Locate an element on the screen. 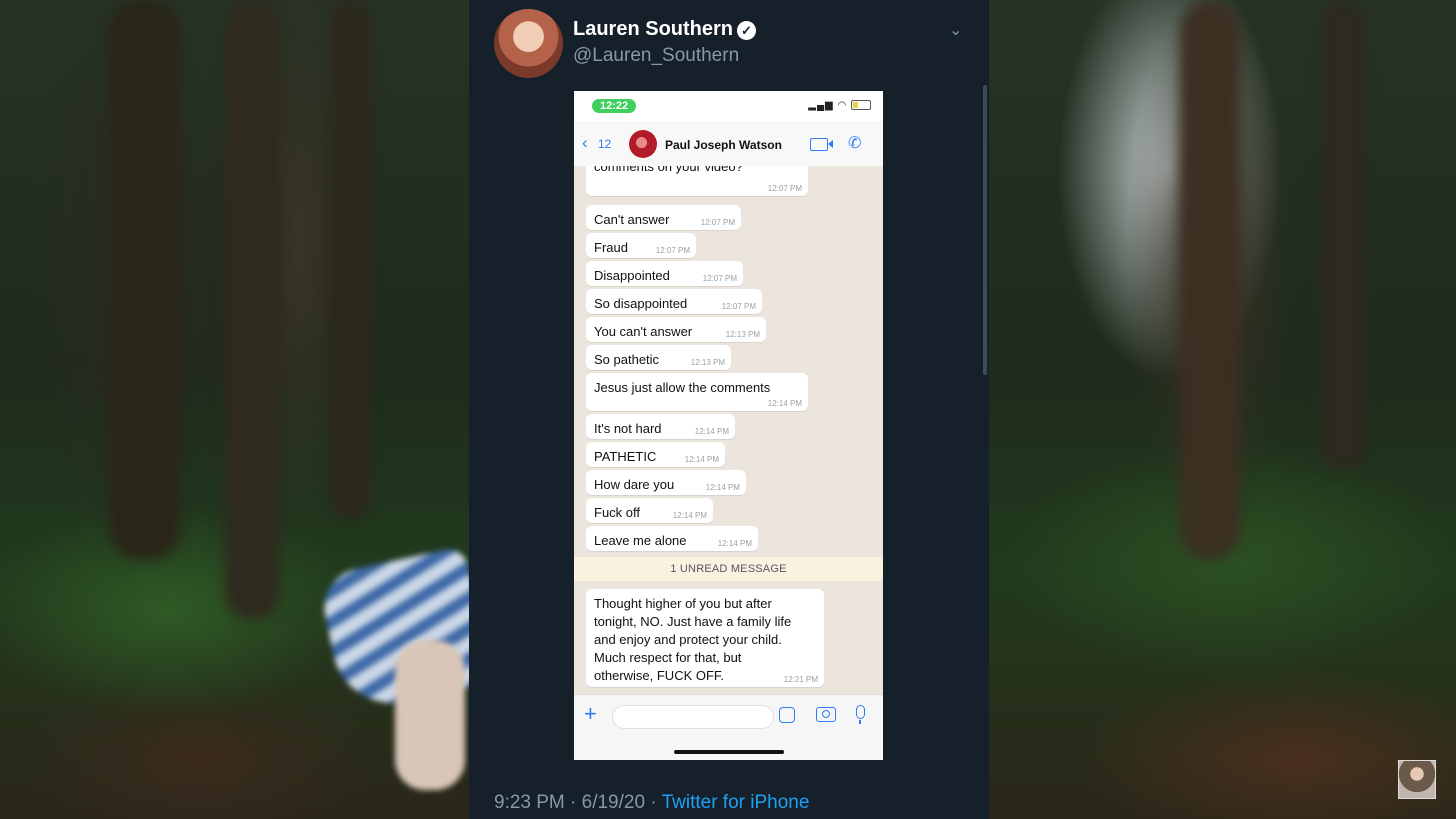 The image size is (1456, 819). status-time: 12:22 is located at coordinates (614, 106).